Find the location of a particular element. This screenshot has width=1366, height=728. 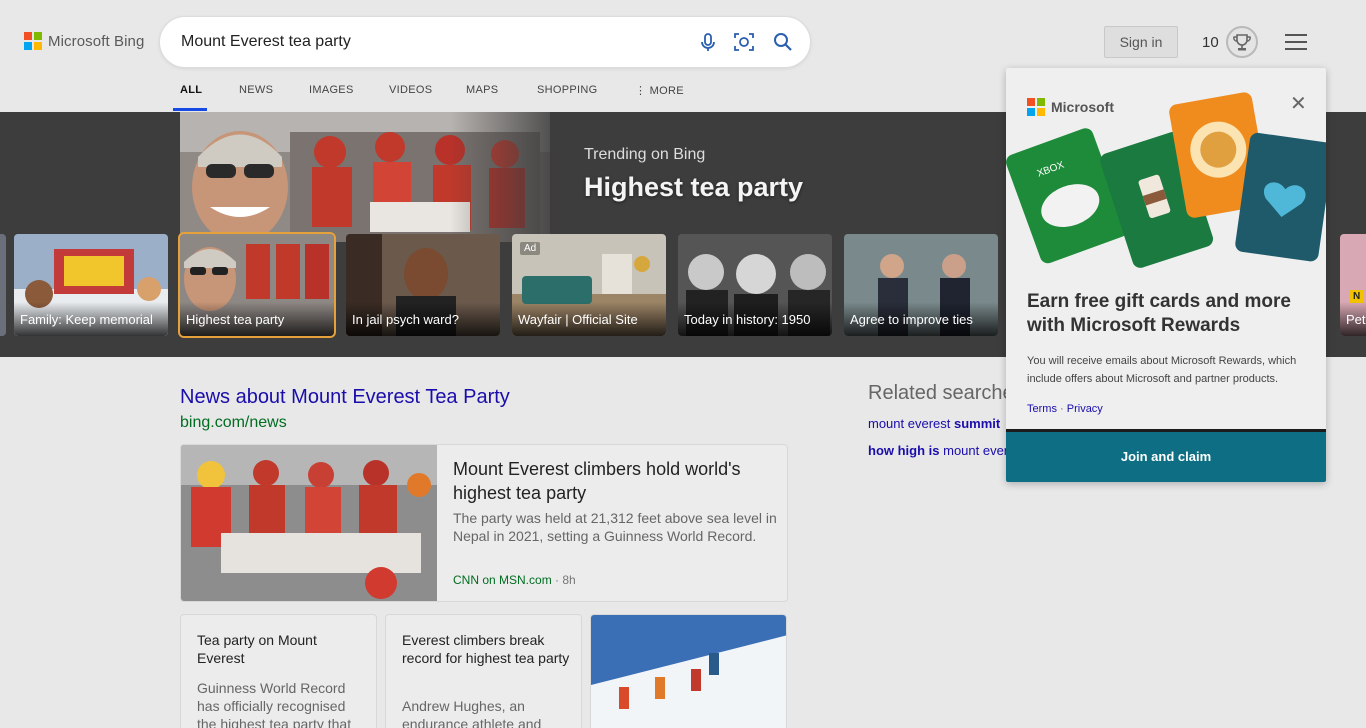

search-box: Mount Everest tea party is located at coordinates (485, 42).